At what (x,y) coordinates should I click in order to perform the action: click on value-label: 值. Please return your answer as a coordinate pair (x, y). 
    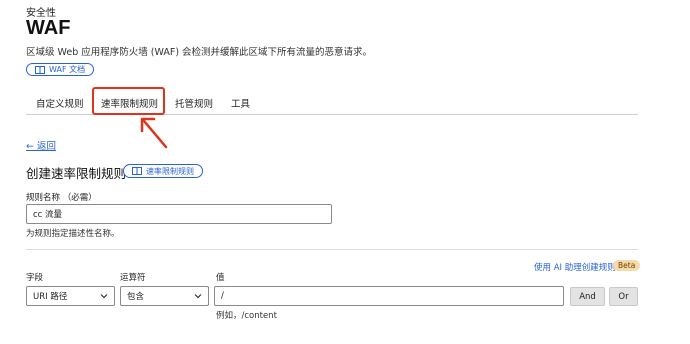
    Looking at the image, I should click on (220, 278).